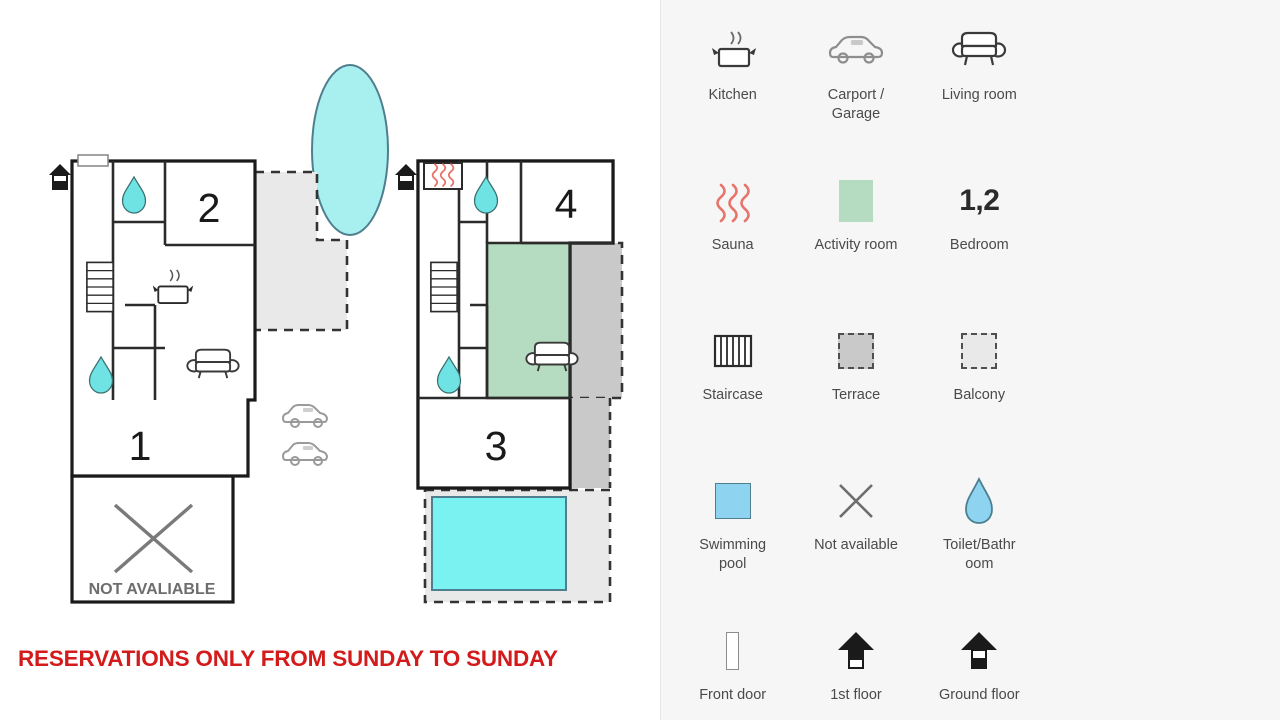  I want to click on left-unit-plan: NOT AVALIABLE 2 1, so click(198, 379).